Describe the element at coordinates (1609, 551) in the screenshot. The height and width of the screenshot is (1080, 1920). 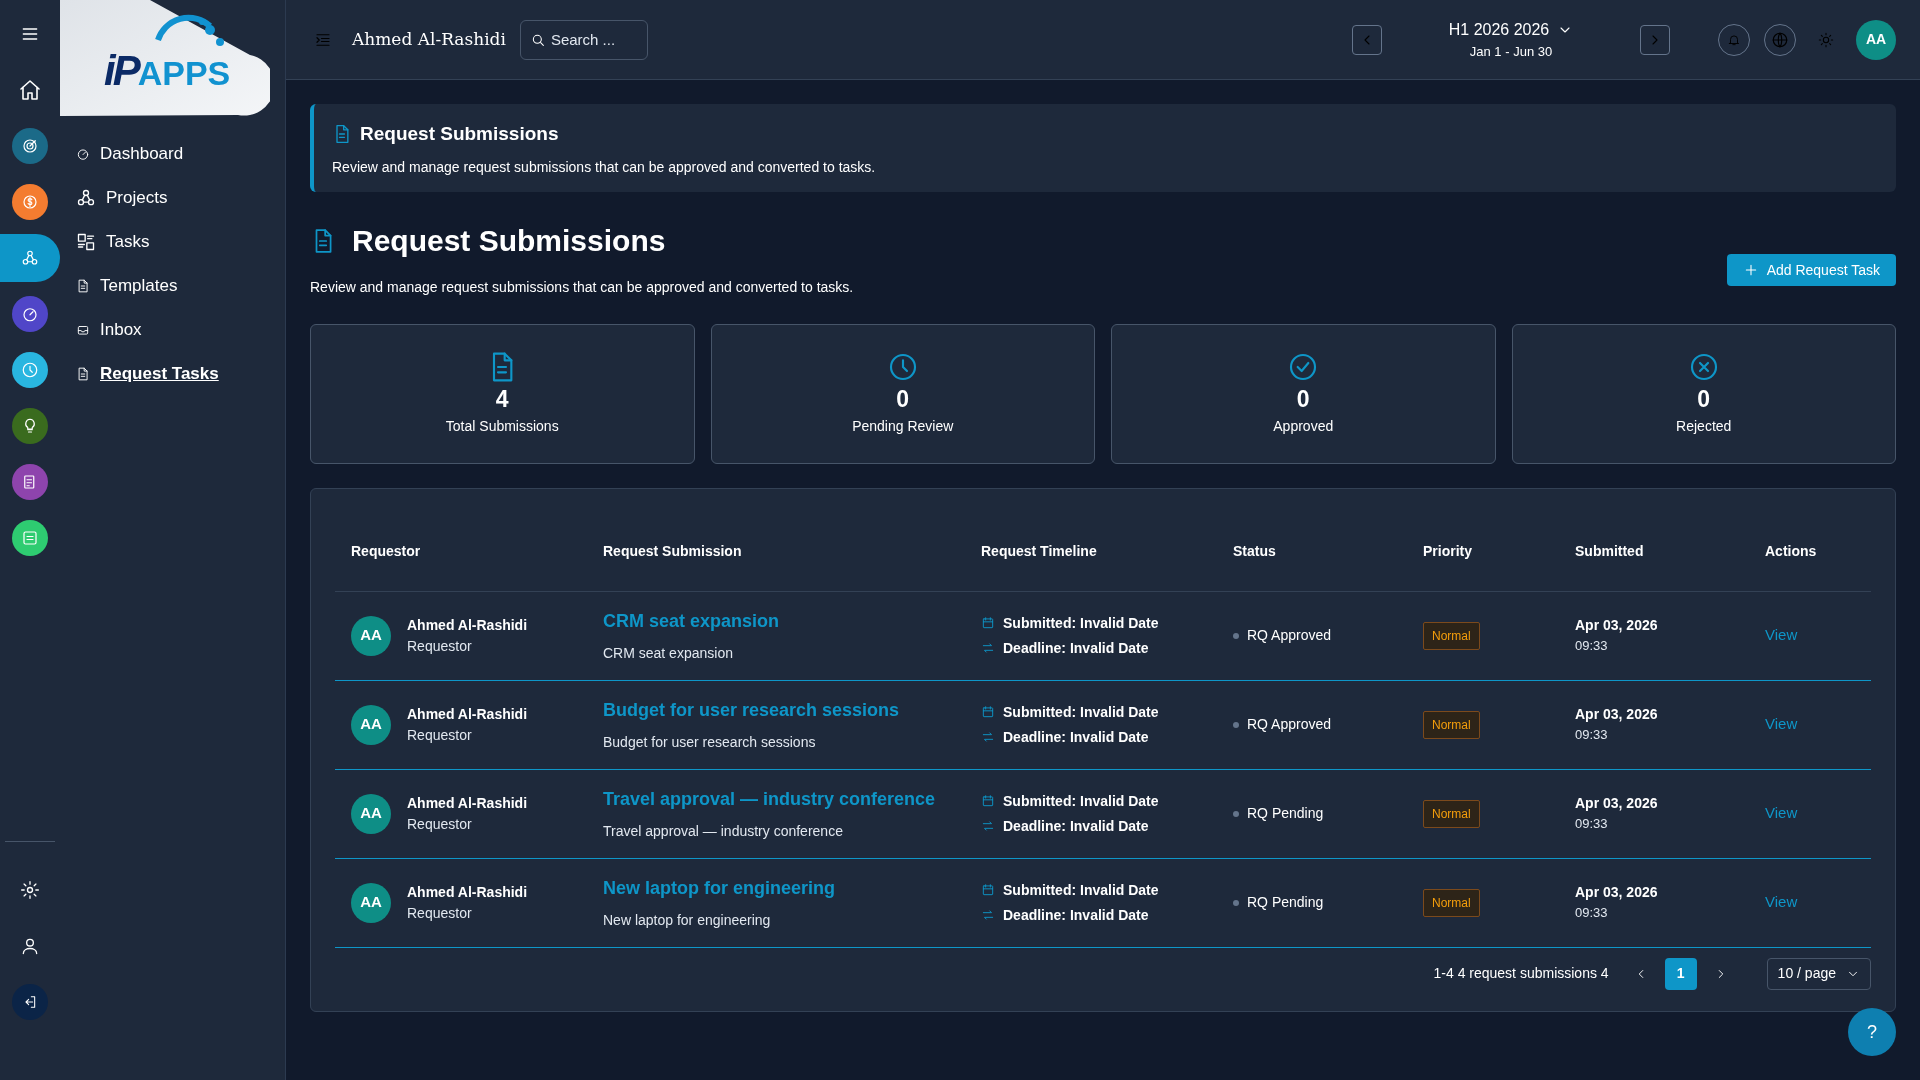
I see `column-header: Submitted` at that location.